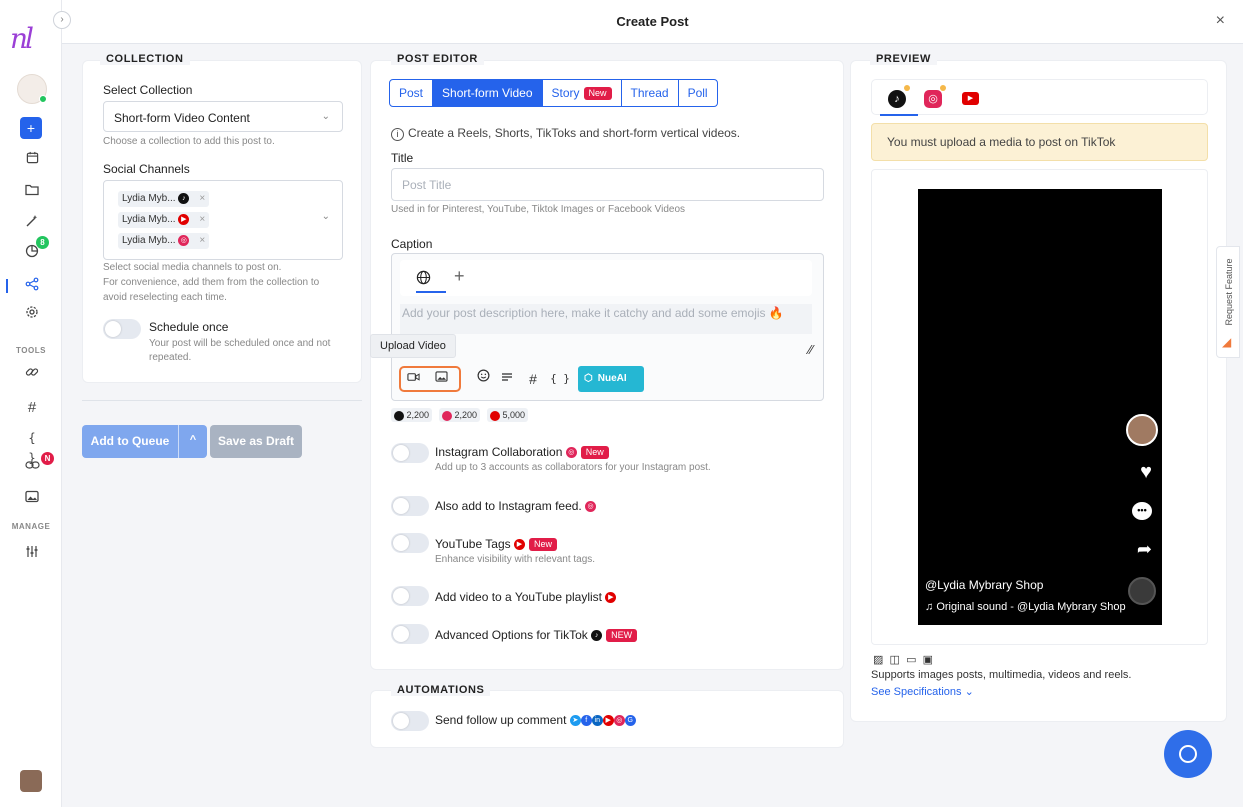 The image size is (1243, 807). I want to click on media-type-icons: ▨ ◫ ▭ ▣, so click(903, 659).